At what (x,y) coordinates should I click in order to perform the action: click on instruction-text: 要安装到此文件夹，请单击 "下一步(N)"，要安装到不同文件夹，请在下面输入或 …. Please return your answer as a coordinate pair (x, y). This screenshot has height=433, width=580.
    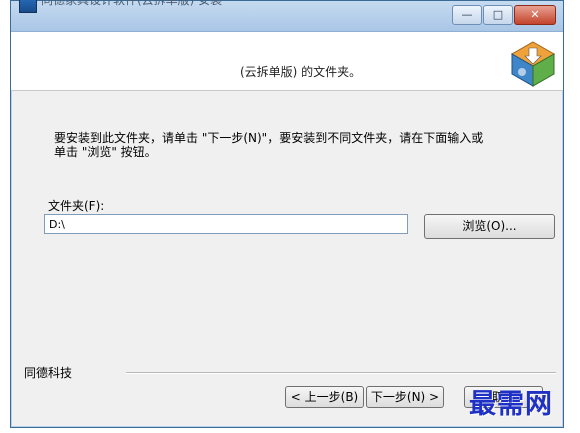
    Looking at the image, I should click on (269, 145).